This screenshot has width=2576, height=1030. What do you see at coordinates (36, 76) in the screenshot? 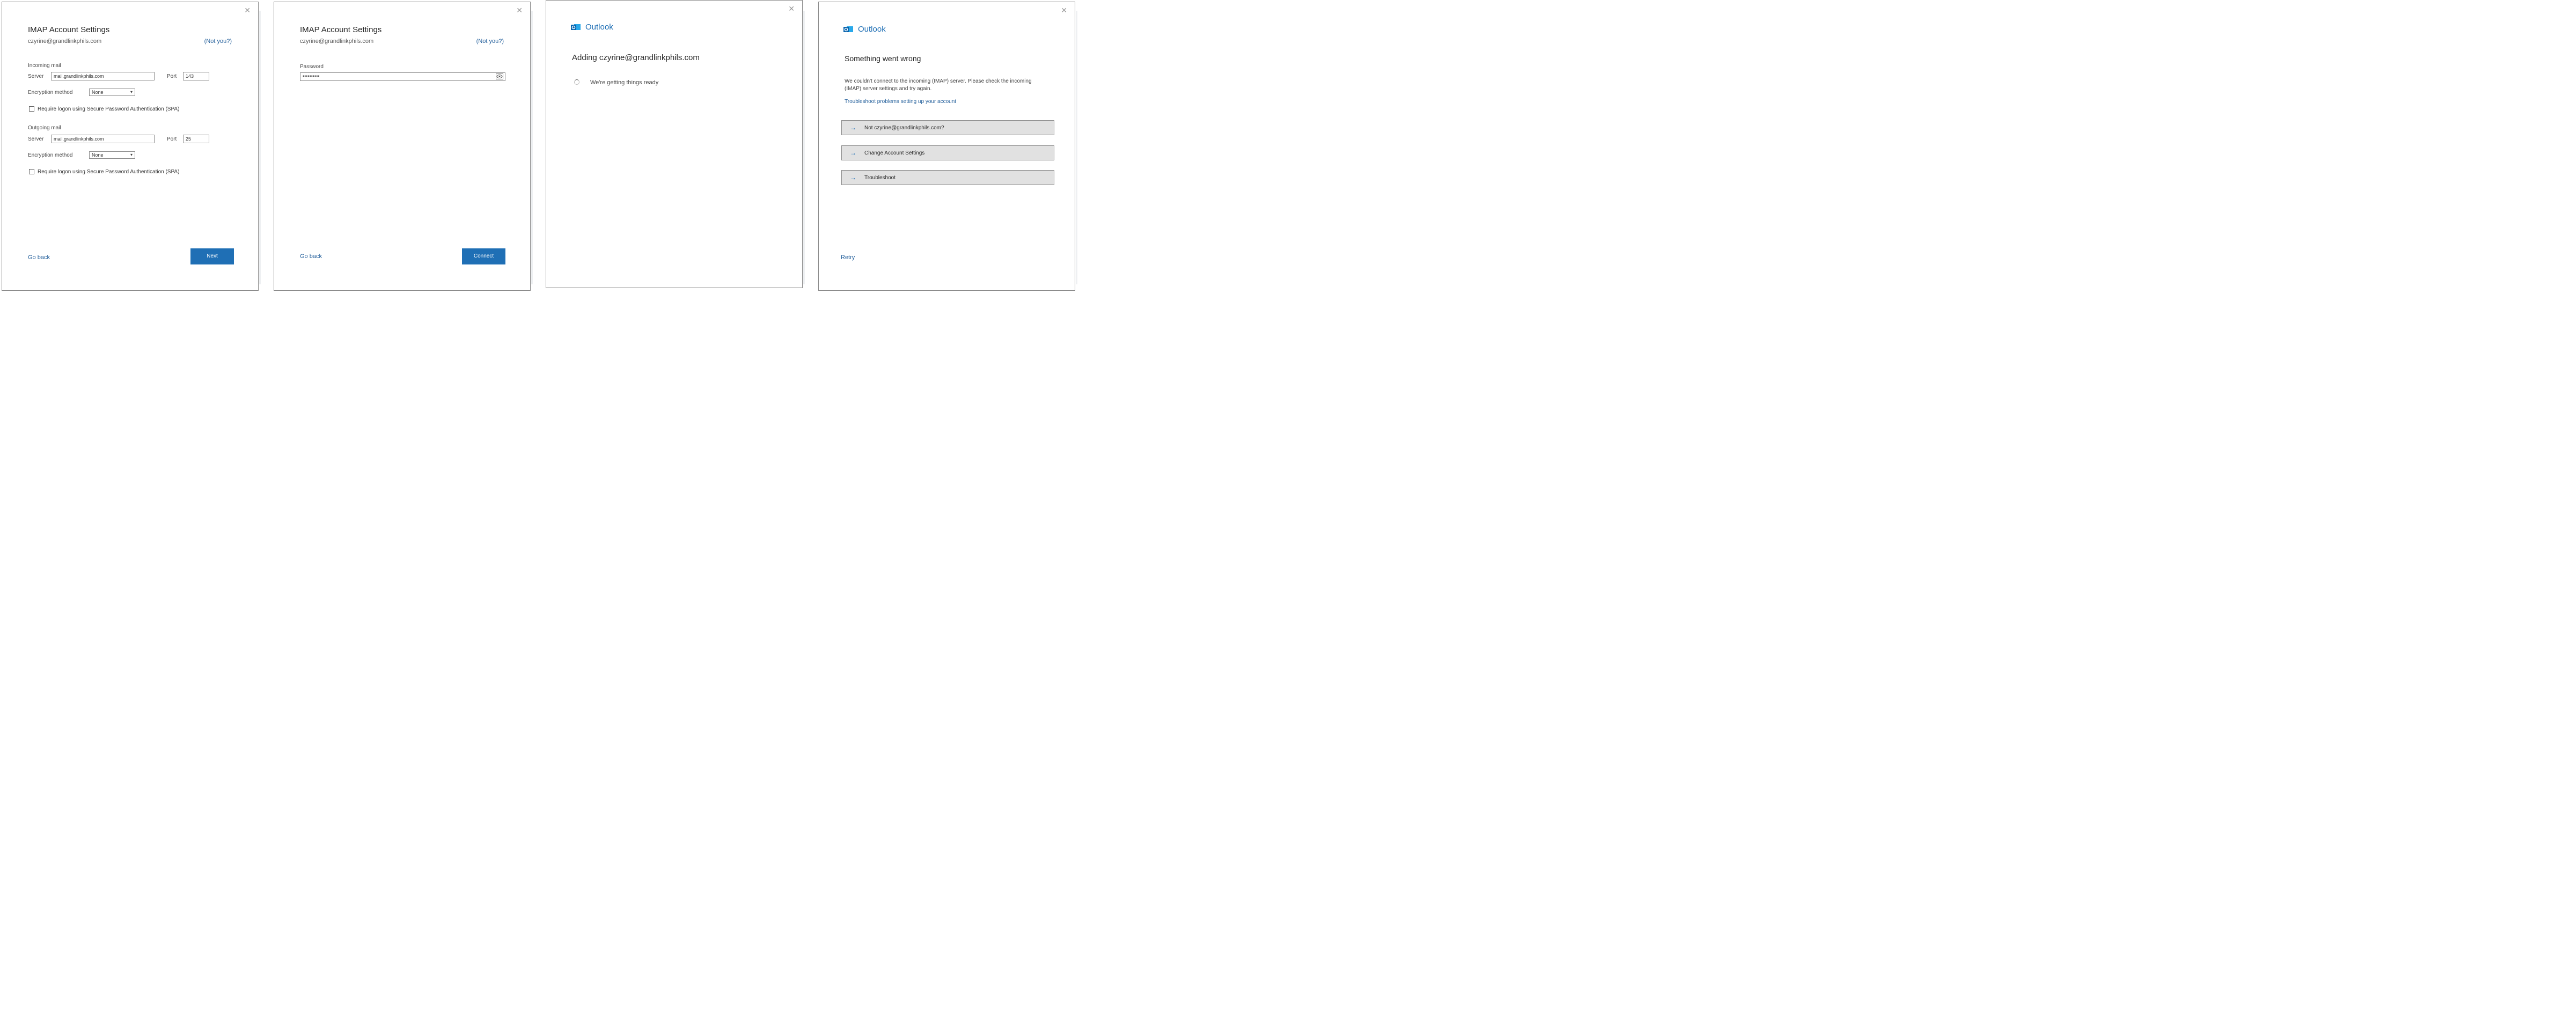
I see `incoming-server-label: Server` at bounding box center [36, 76].